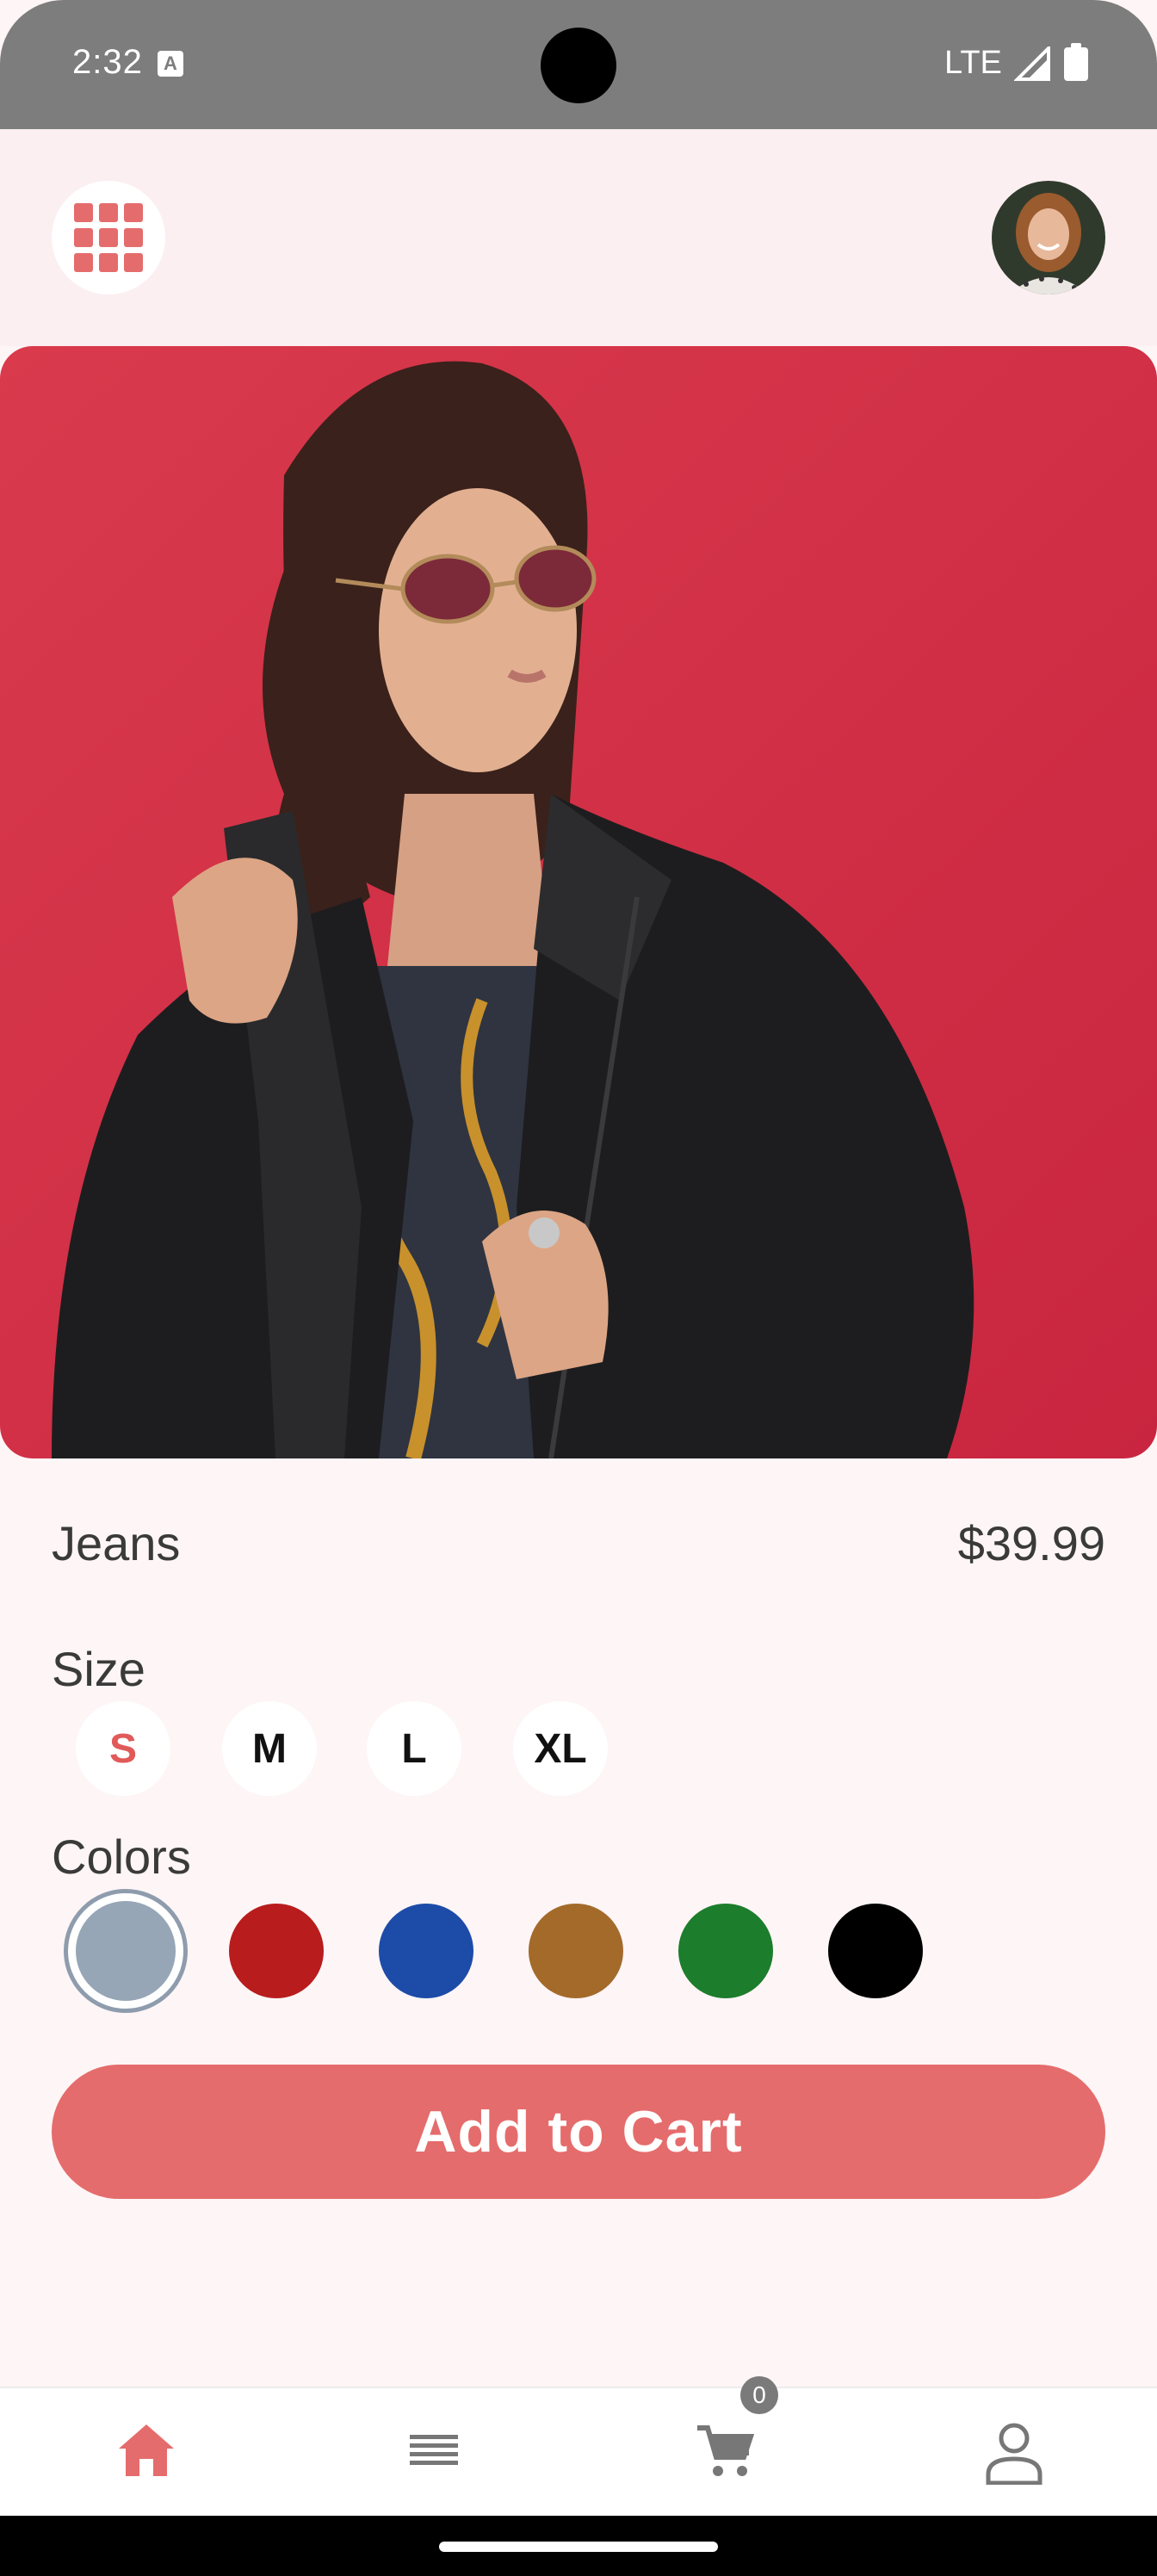 This screenshot has width=1157, height=2576. I want to click on keyboard-indicator-icon, so click(170, 64).